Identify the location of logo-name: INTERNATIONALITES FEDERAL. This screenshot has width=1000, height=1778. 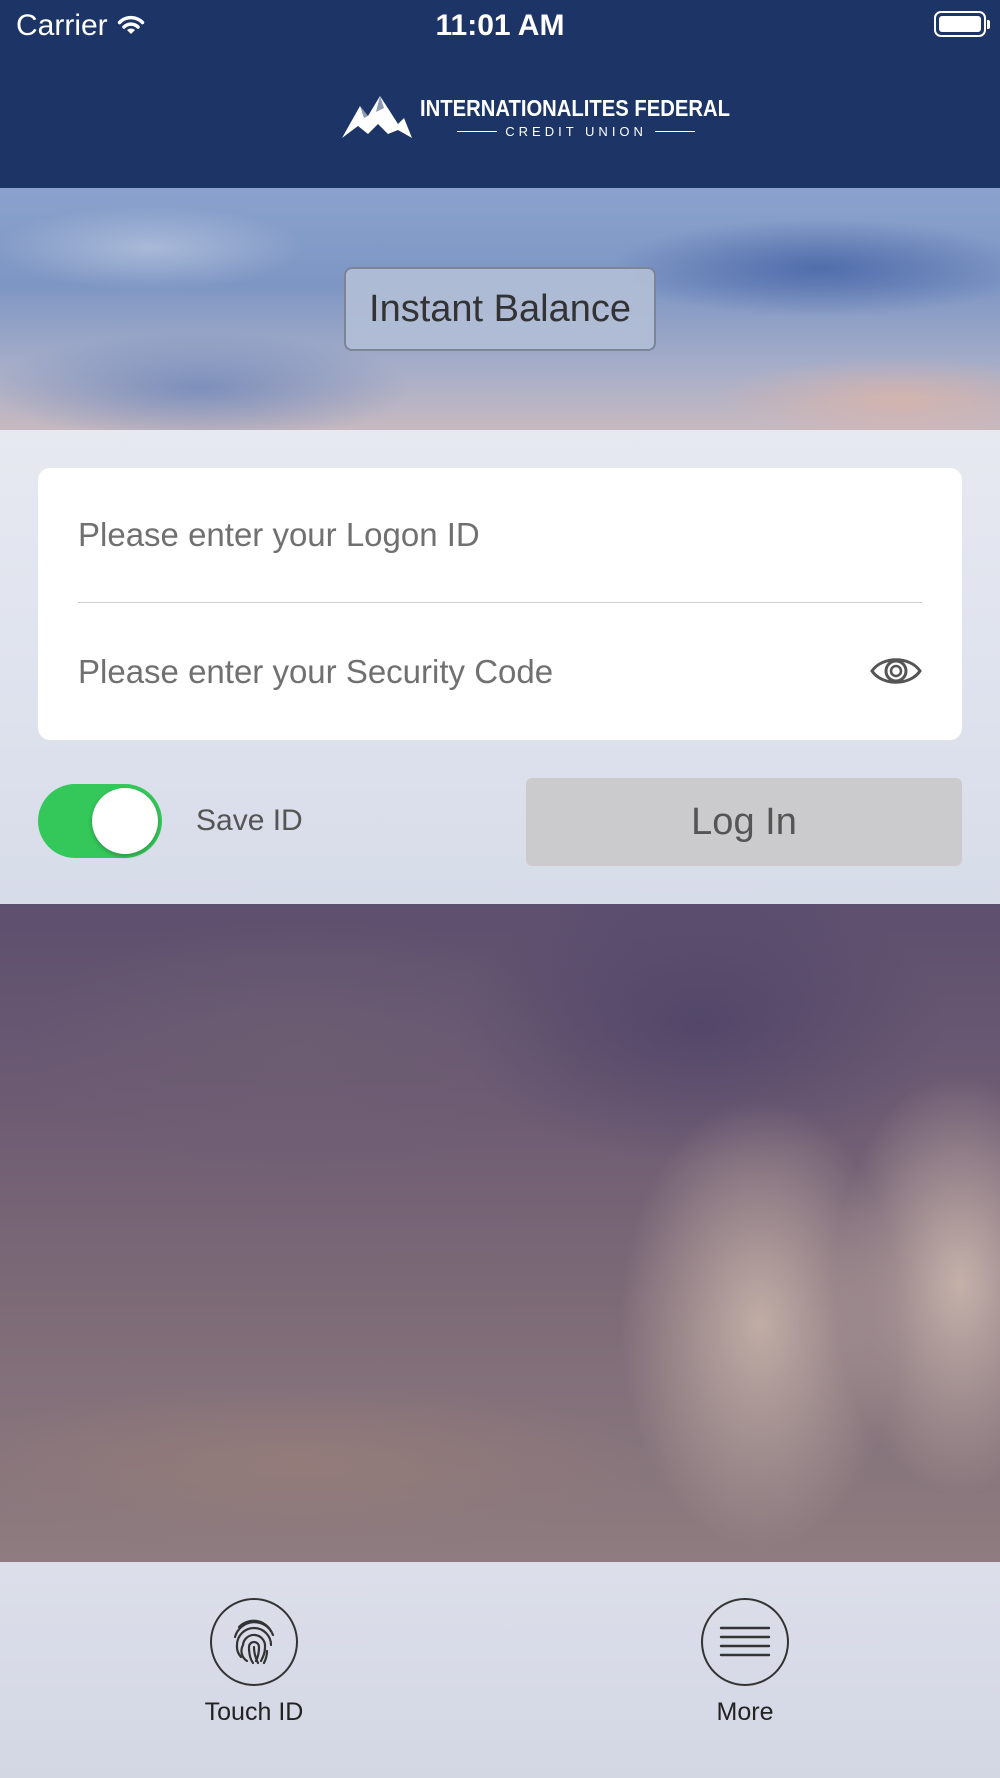
(575, 108).